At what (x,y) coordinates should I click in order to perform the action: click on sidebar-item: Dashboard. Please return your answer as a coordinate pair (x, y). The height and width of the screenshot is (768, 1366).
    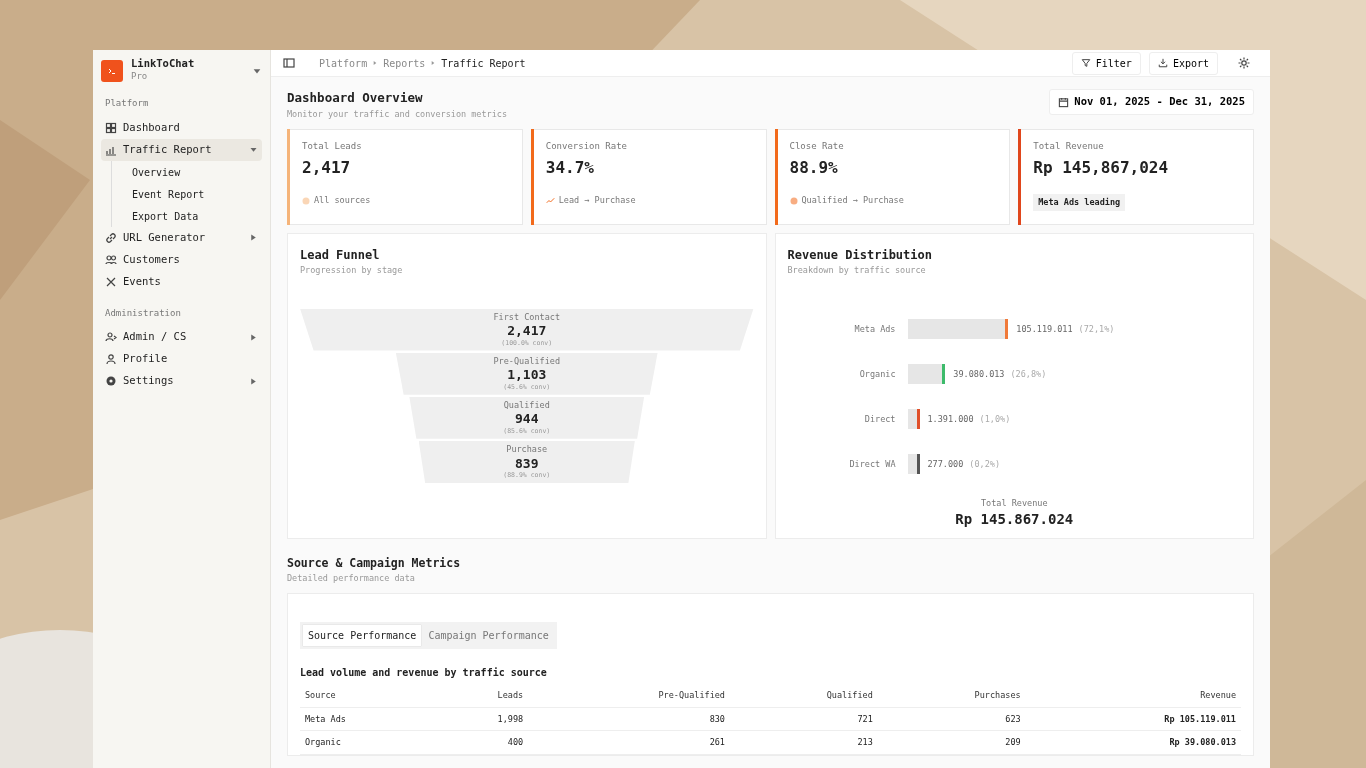
    Looking at the image, I should click on (181, 127).